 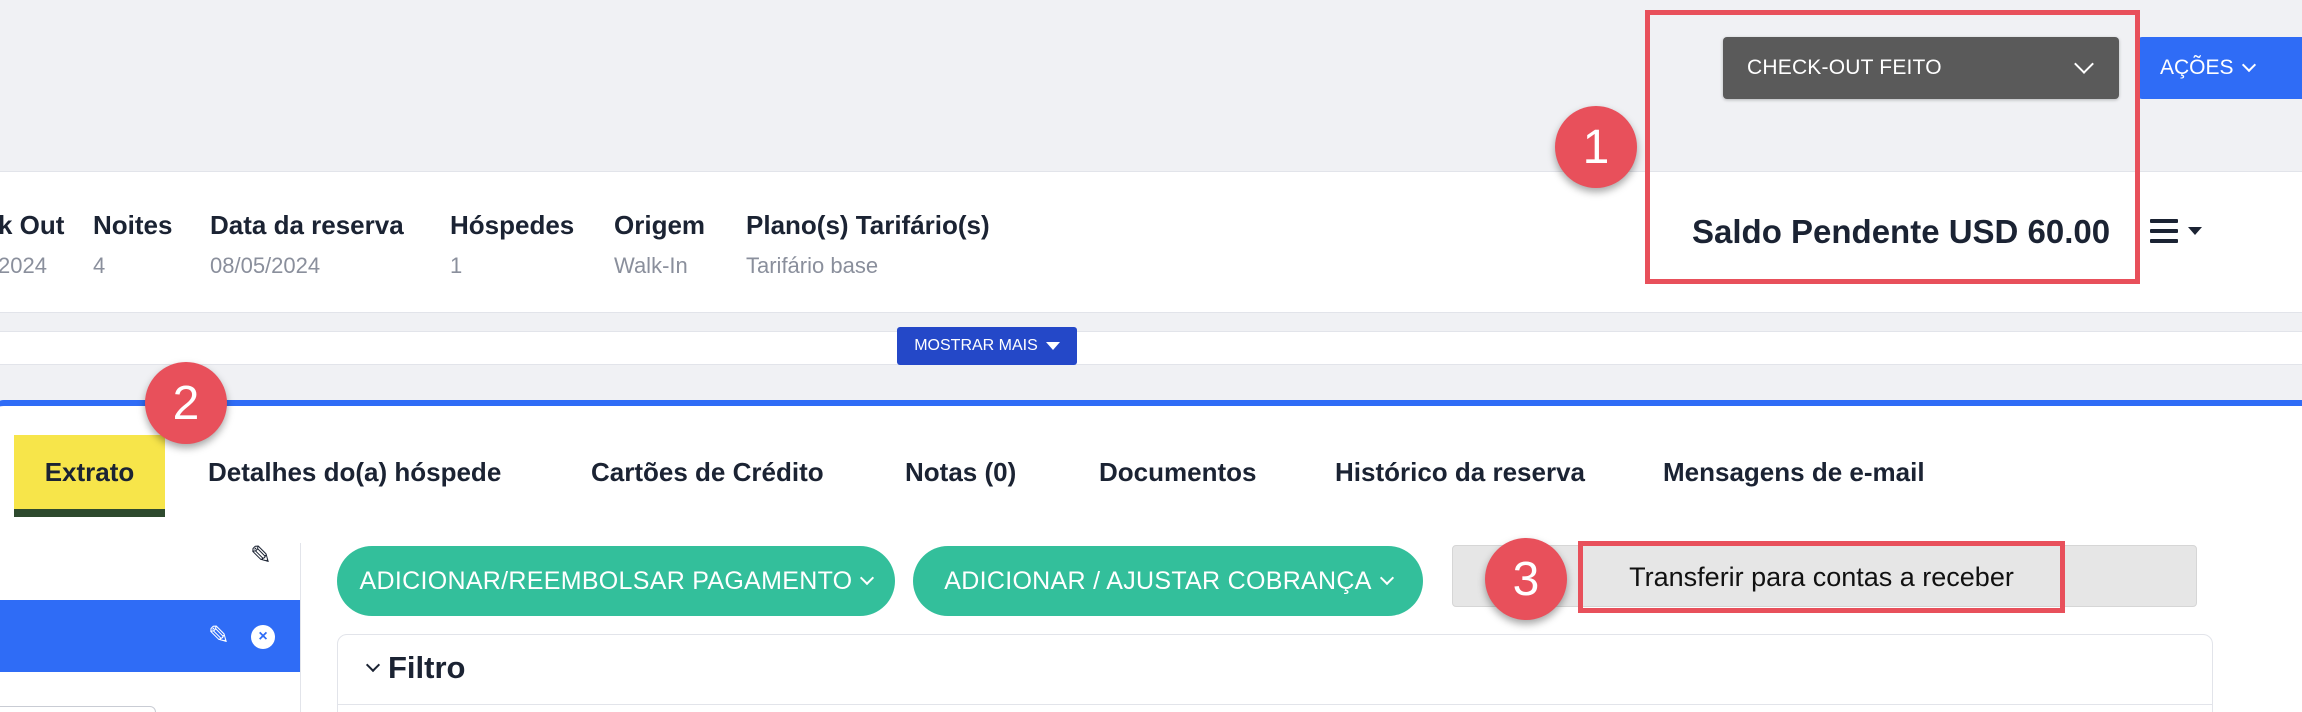 What do you see at coordinates (1158, 580) in the screenshot?
I see `button-label: ADICIONAR / AJUSTAR COBRANÇA` at bounding box center [1158, 580].